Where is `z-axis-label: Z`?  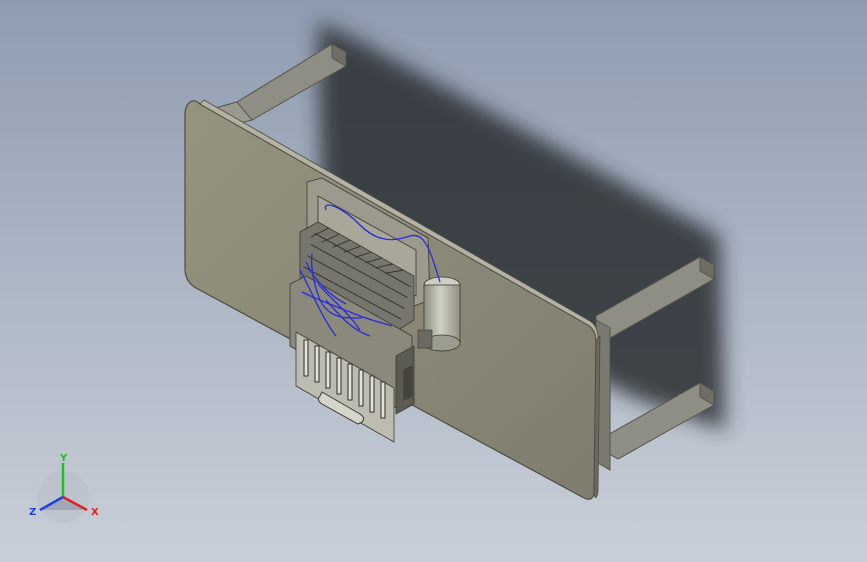
z-axis-label: Z is located at coordinates (32, 512).